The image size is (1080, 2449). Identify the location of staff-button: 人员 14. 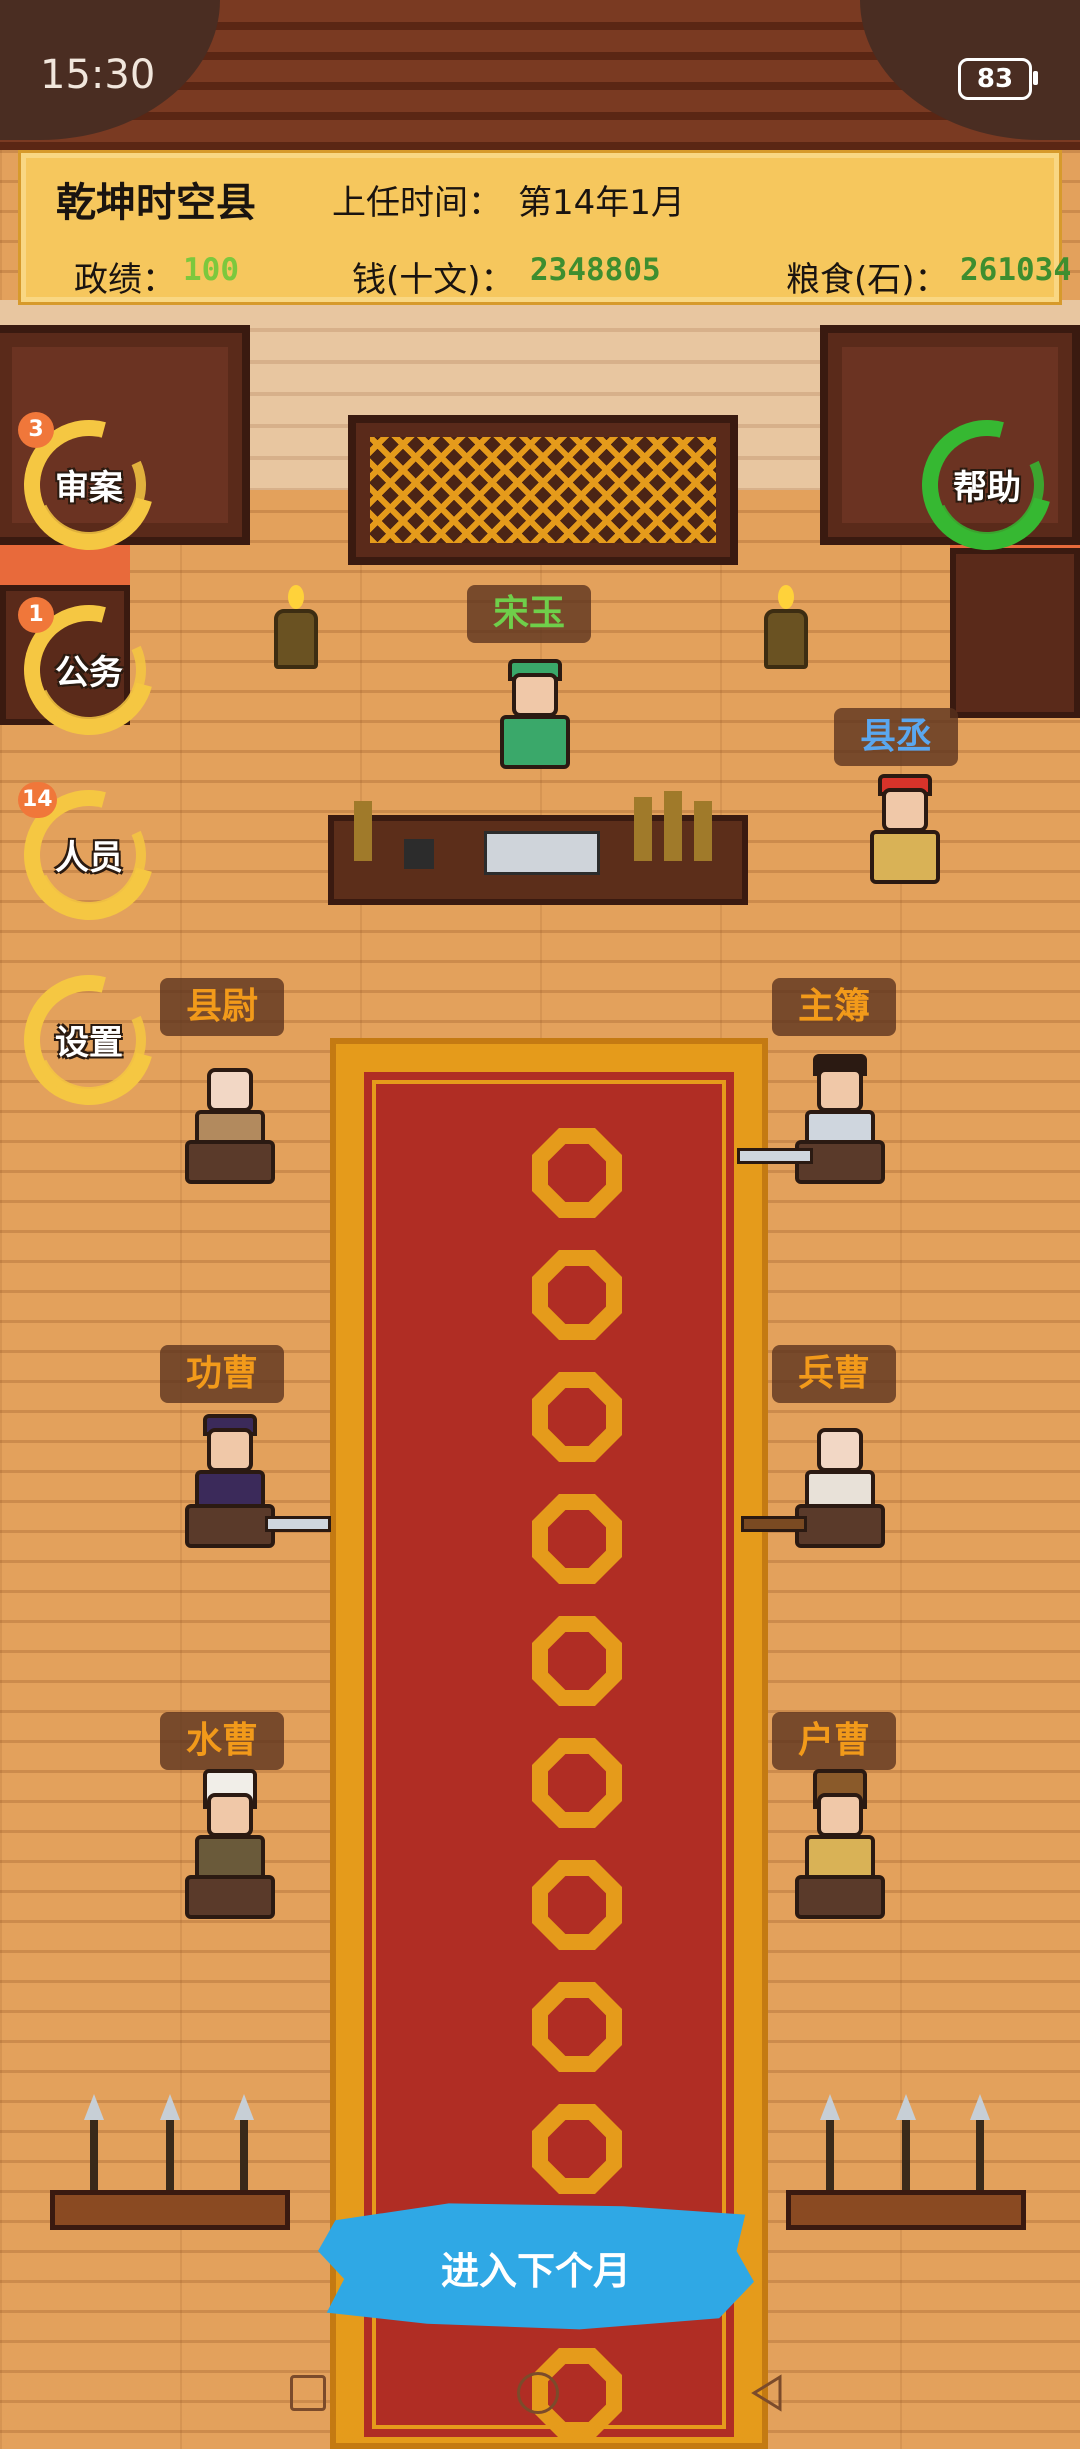
(89, 855).